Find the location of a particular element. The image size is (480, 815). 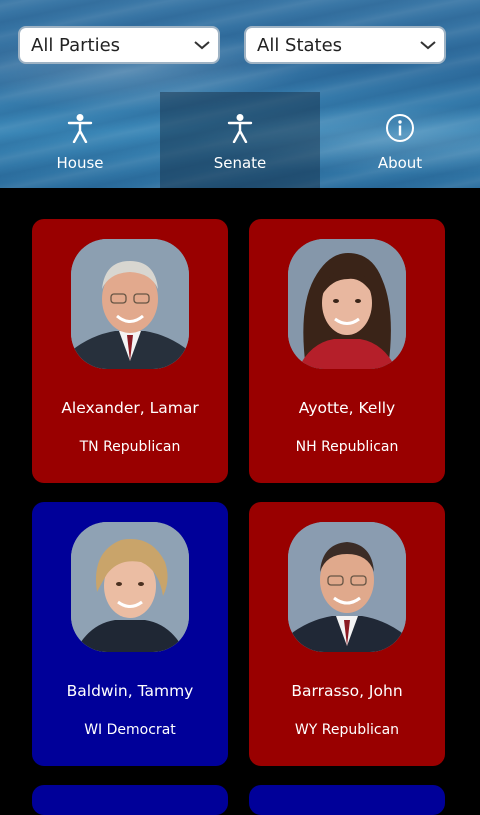

member-name: Alexander, Lamar is located at coordinates (130, 408).